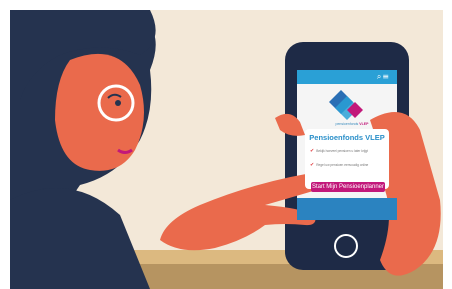  Describe the element at coordinates (342, 165) in the screenshot. I see `checklist-text: Regel uw pensioen eenvoudig online` at that location.